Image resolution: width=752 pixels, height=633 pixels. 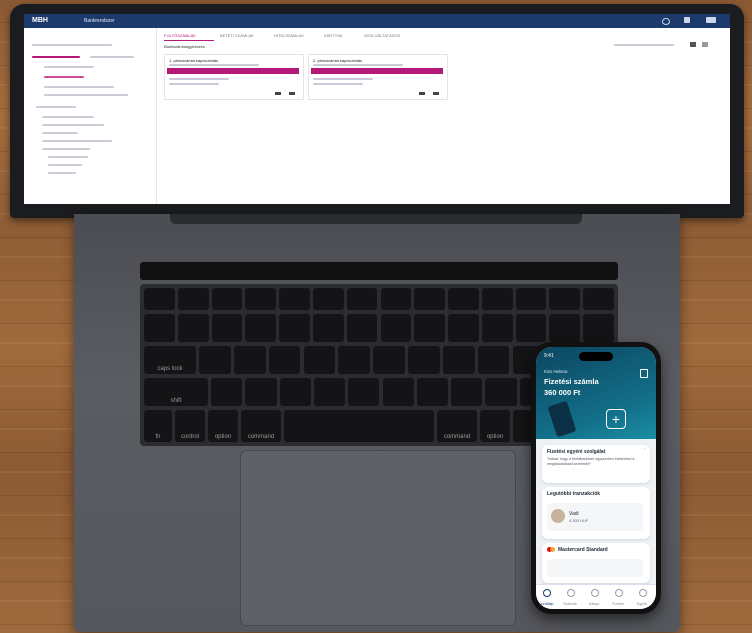 What do you see at coordinates (379, 271) in the screenshot?
I see `touch-bar` at bounding box center [379, 271].